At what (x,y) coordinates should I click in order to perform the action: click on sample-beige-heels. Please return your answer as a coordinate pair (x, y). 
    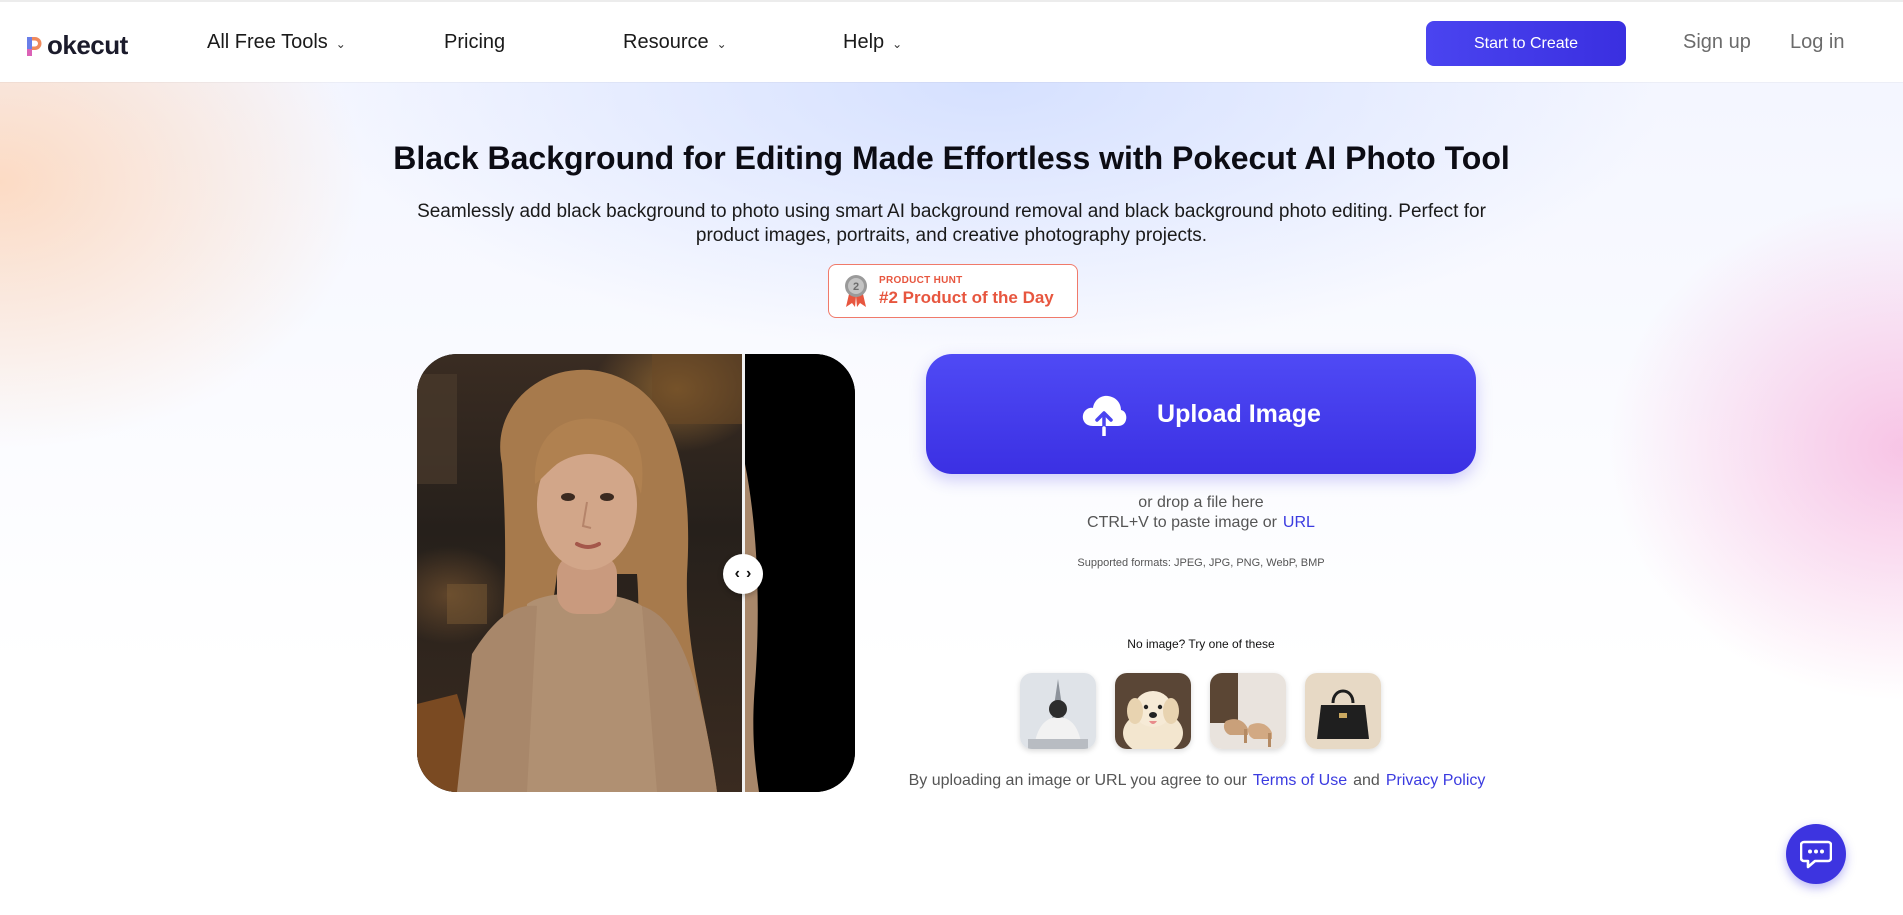
    Looking at the image, I should click on (1248, 711).